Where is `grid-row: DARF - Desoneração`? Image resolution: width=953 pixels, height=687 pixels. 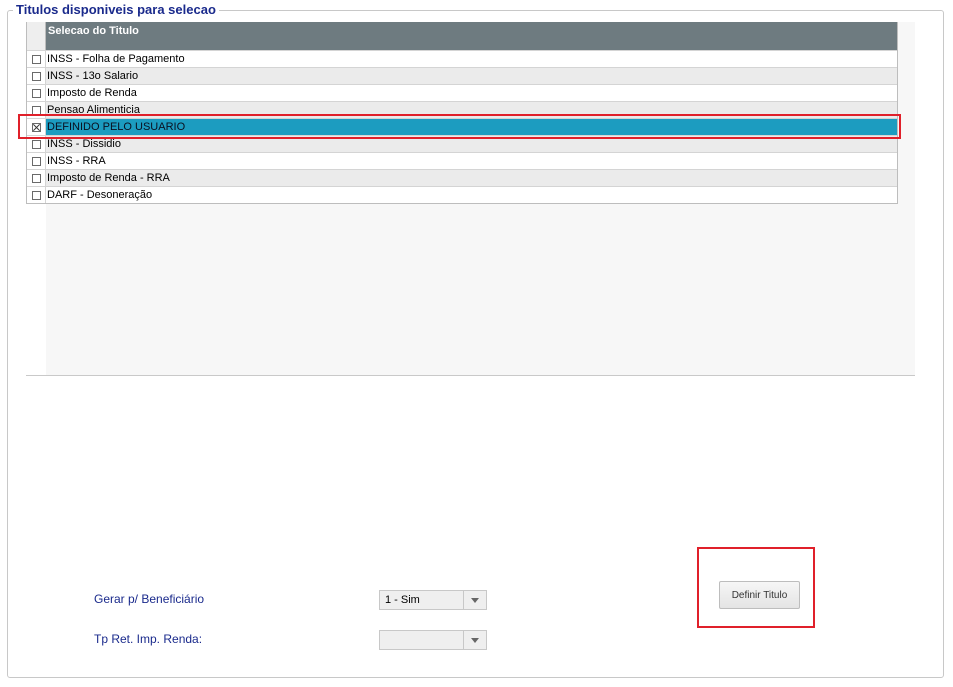 grid-row: DARF - Desoneração is located at coordinates (462, 194).